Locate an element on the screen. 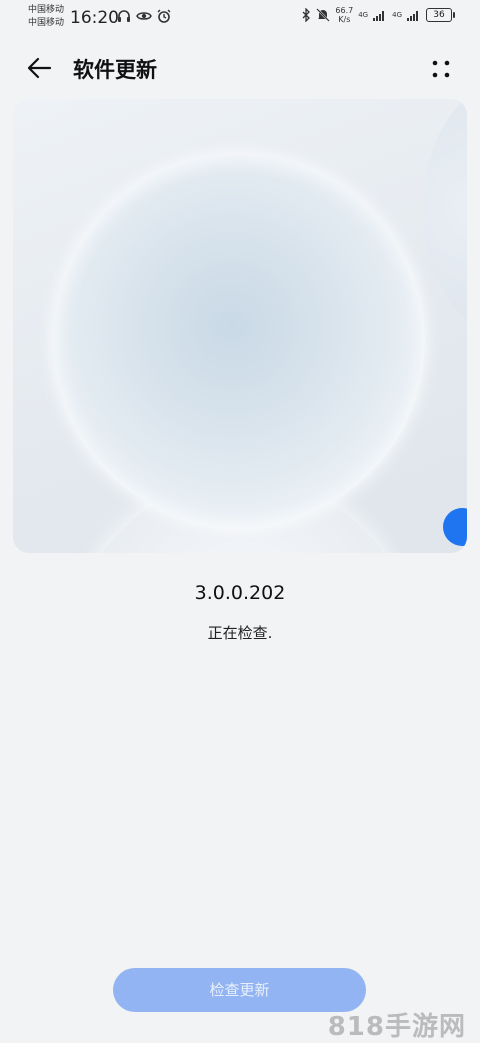 Image resolution: width=480 pixels, height=1043 pixels. update-status-text: 正在检查. is located at coordinates (240, 633).